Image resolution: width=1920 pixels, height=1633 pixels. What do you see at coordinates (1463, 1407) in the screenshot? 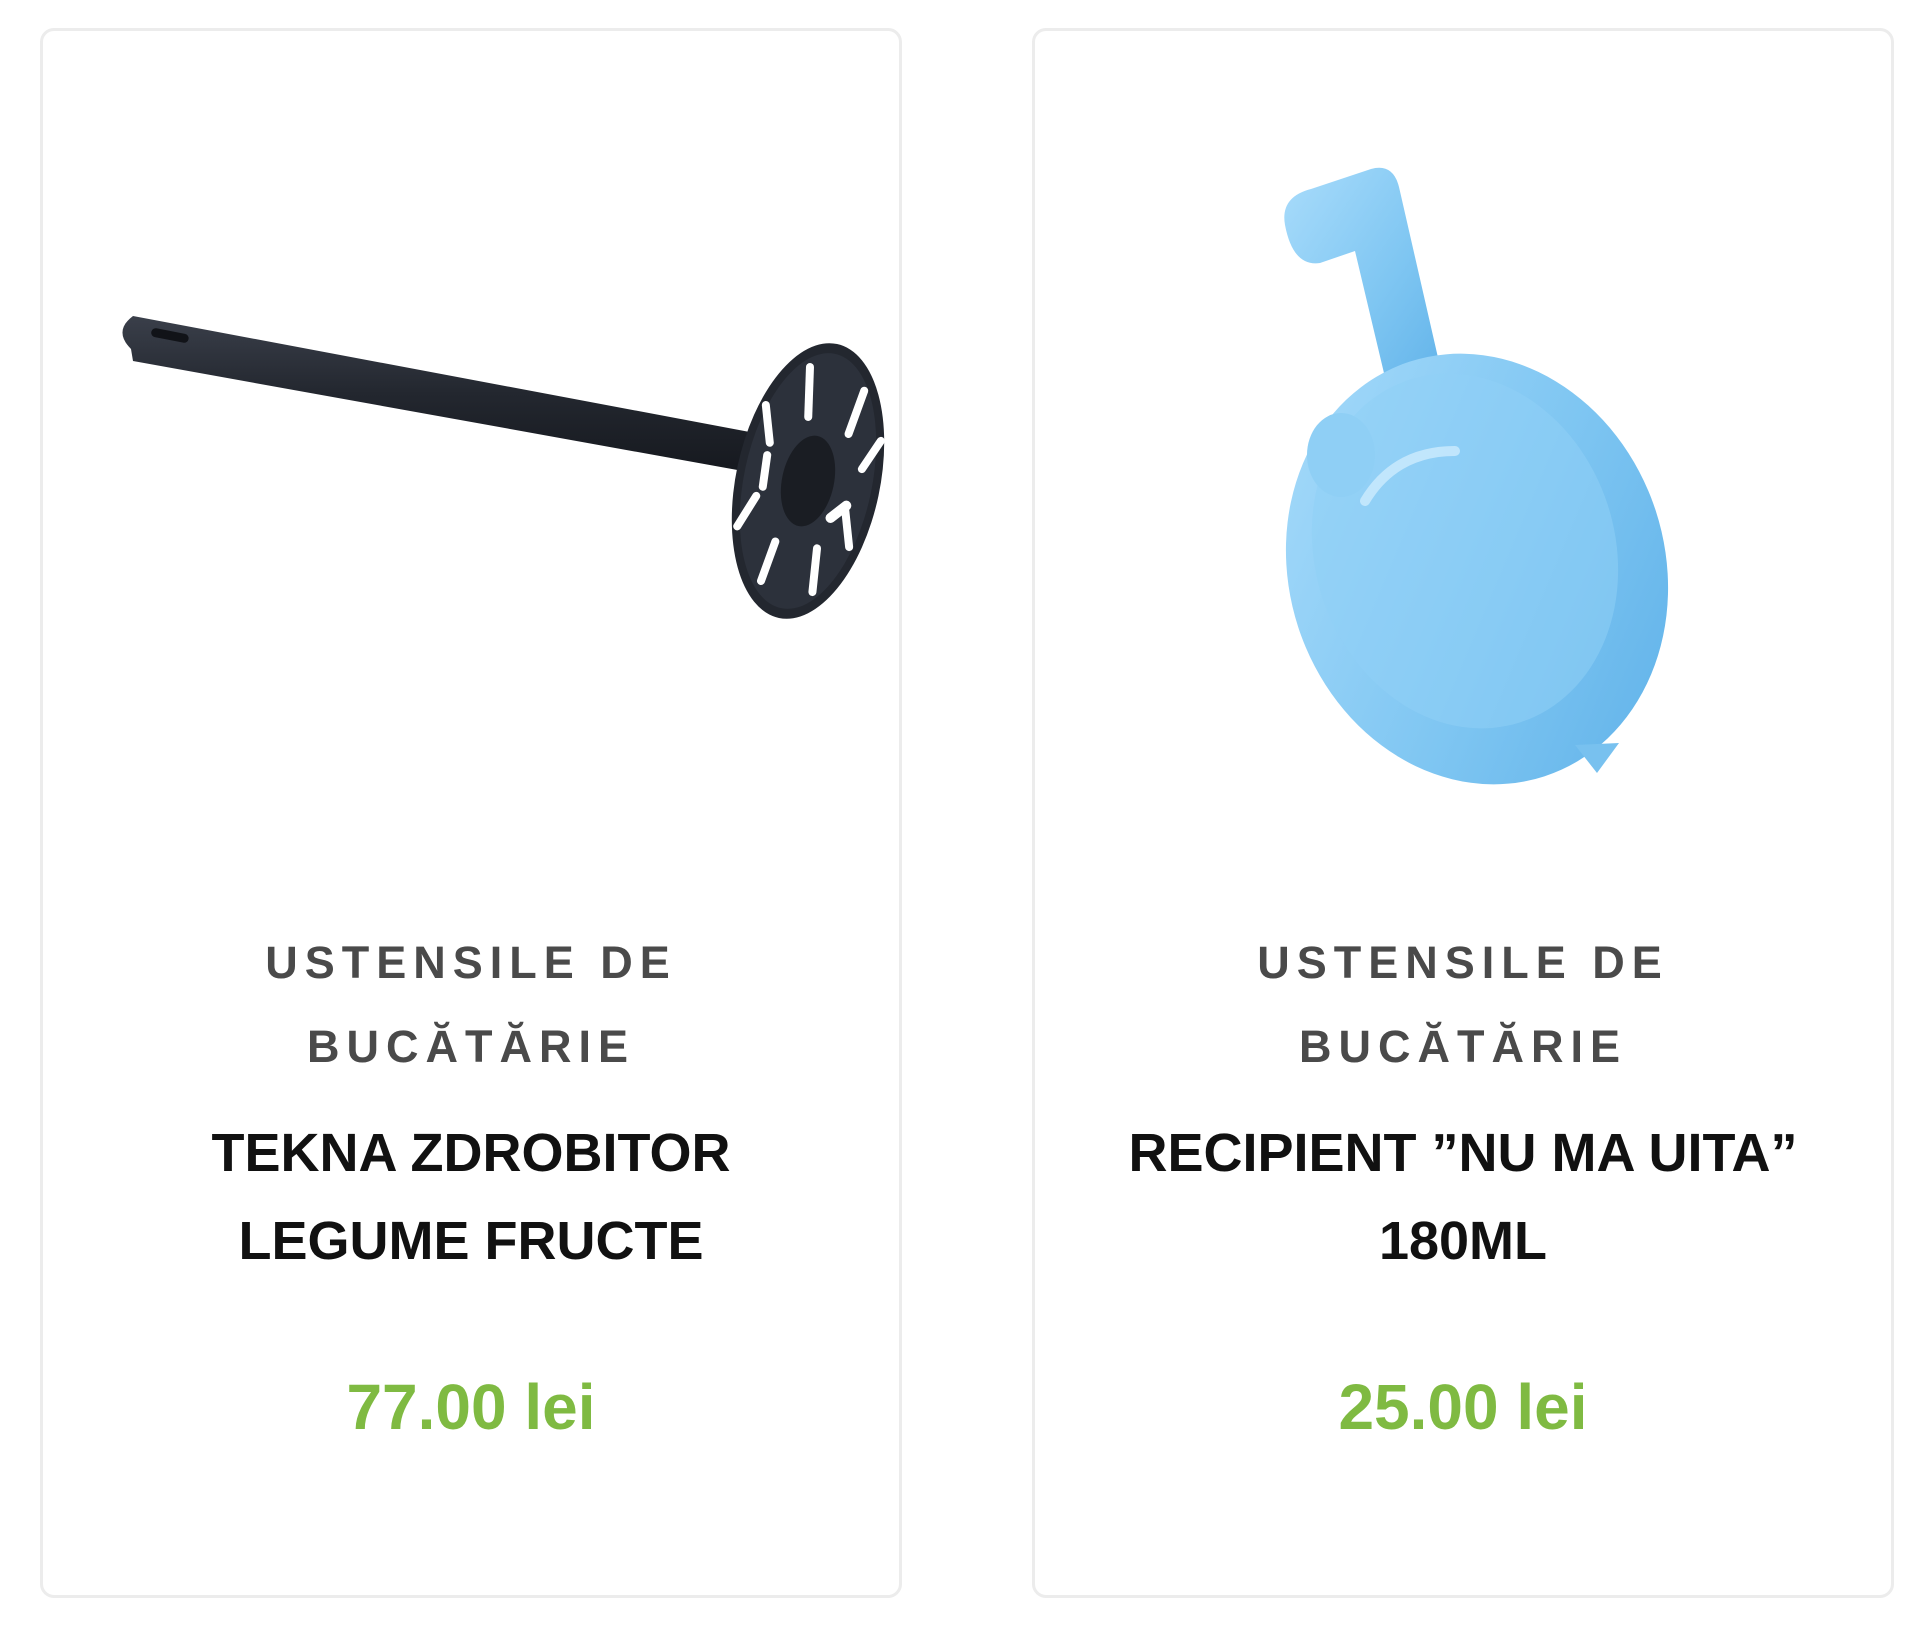
I see `product-price: 25.00 lei` at bounding box center [1463, 1407].